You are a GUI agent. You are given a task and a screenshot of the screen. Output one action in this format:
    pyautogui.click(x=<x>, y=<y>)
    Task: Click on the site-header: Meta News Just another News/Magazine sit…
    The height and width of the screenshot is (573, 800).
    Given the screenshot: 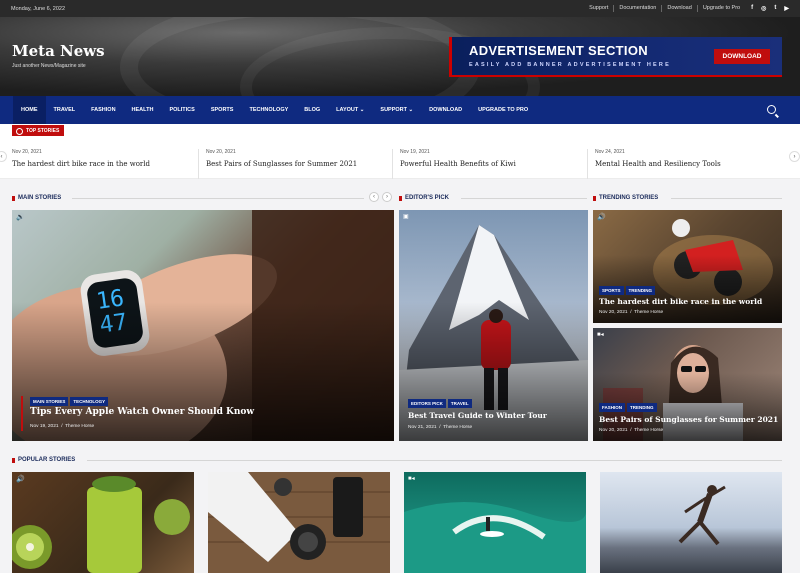 What is the action you would take?
    pyautogui.click(x=400, y=56)
    